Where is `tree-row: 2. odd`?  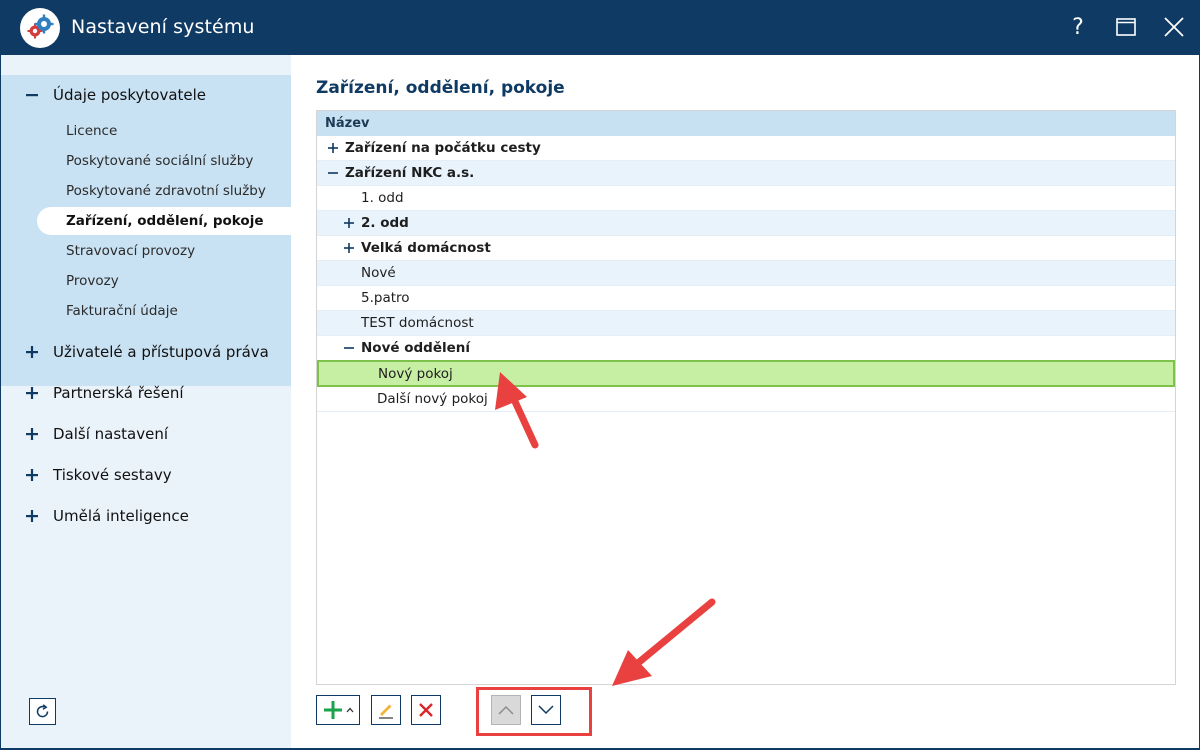
tree-row: 2. odd is located at coordinates (746, 223).